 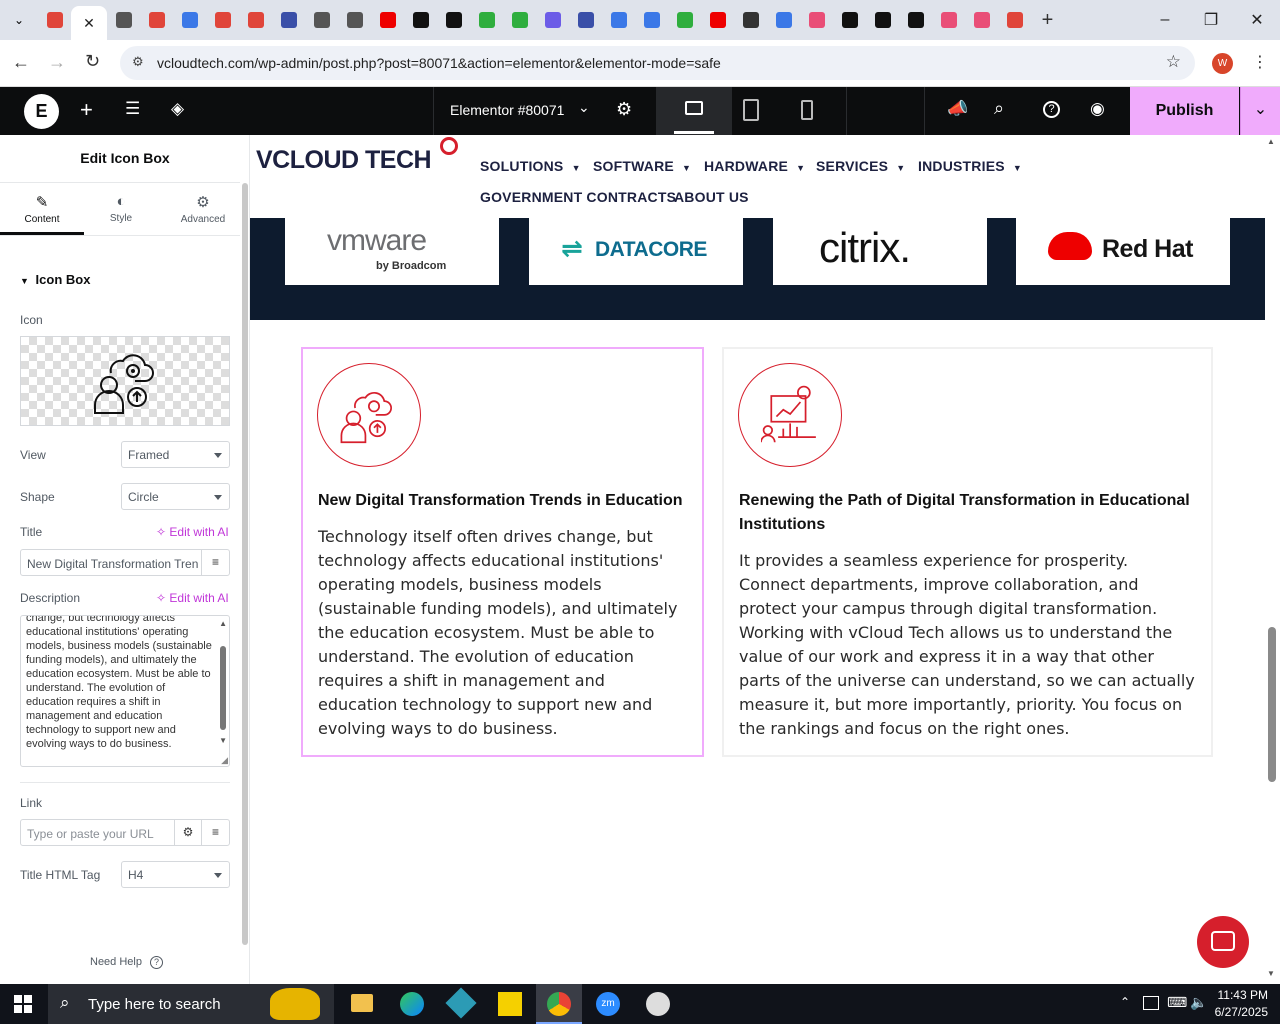 What do you see at coordinates (1165, 20) in the screenshot?
I see `minimize-button: –` at bounding box center [1165, 20].